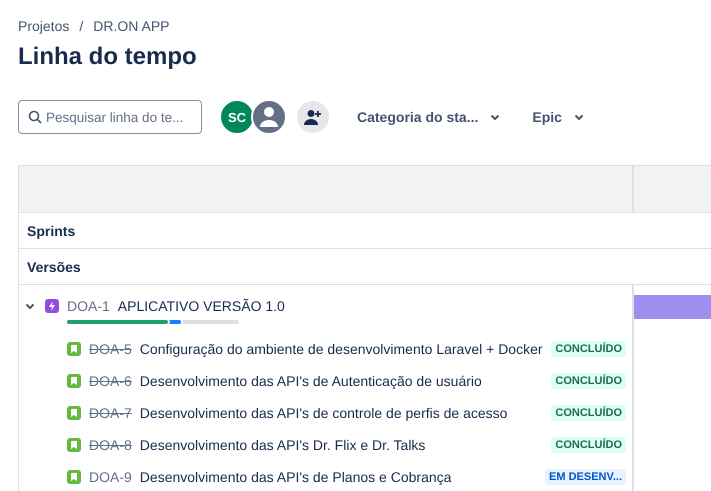 This screenshot has width=711, height=491. Describe the element at coordinates (269, 117) in the screenshot. I see `person-icon` at that location.